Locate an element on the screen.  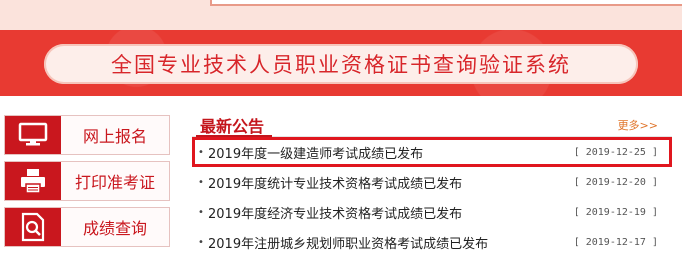
announcement-item: • 2019年度经济专业技术资格考试成绩已发布 [ 2019-12-19 ] is located at coordinates (432, 212).